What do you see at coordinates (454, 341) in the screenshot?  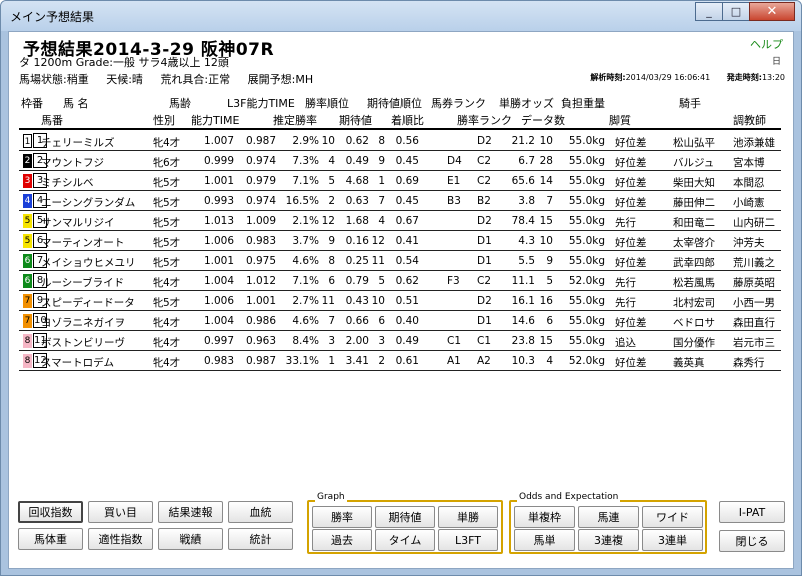 I see `ticket-rank: C1` at bounding box center [454, 341].